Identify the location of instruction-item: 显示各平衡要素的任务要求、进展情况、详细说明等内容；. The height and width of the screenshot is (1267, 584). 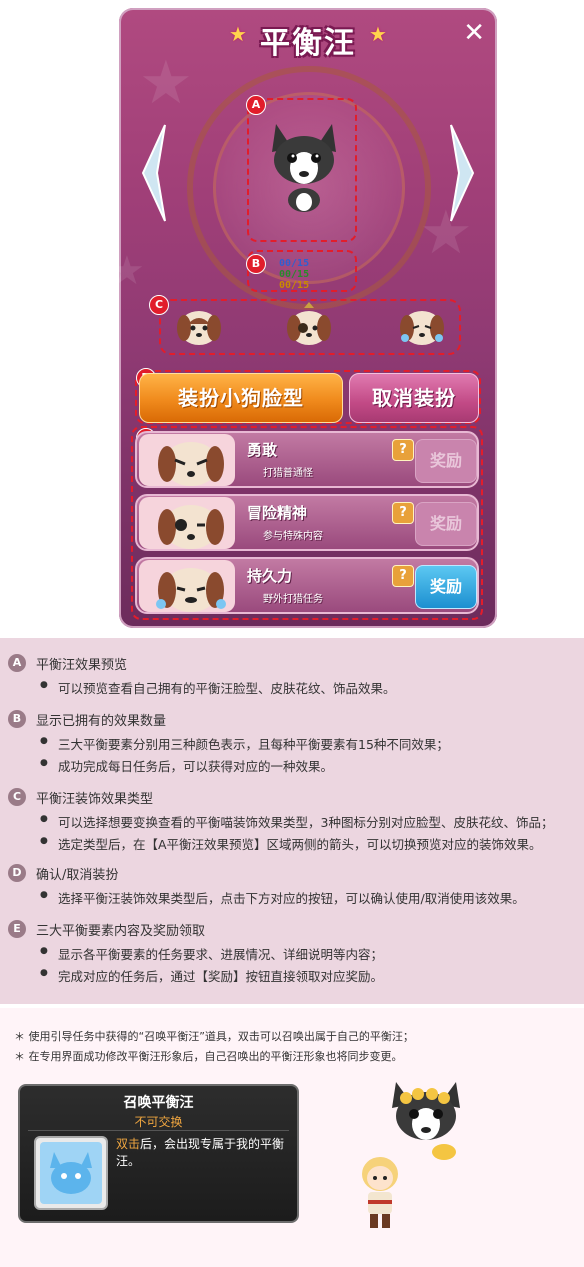
(211, 953).